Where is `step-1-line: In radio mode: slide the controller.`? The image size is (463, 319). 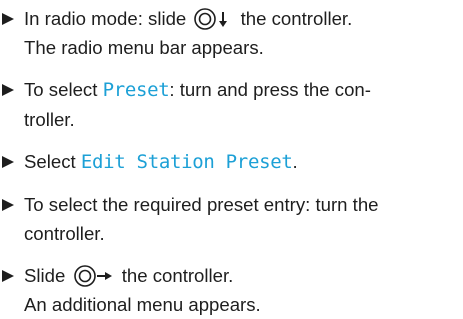 step-1-line: In radio mode: slide the controller. is located at coordinates (243, 18).